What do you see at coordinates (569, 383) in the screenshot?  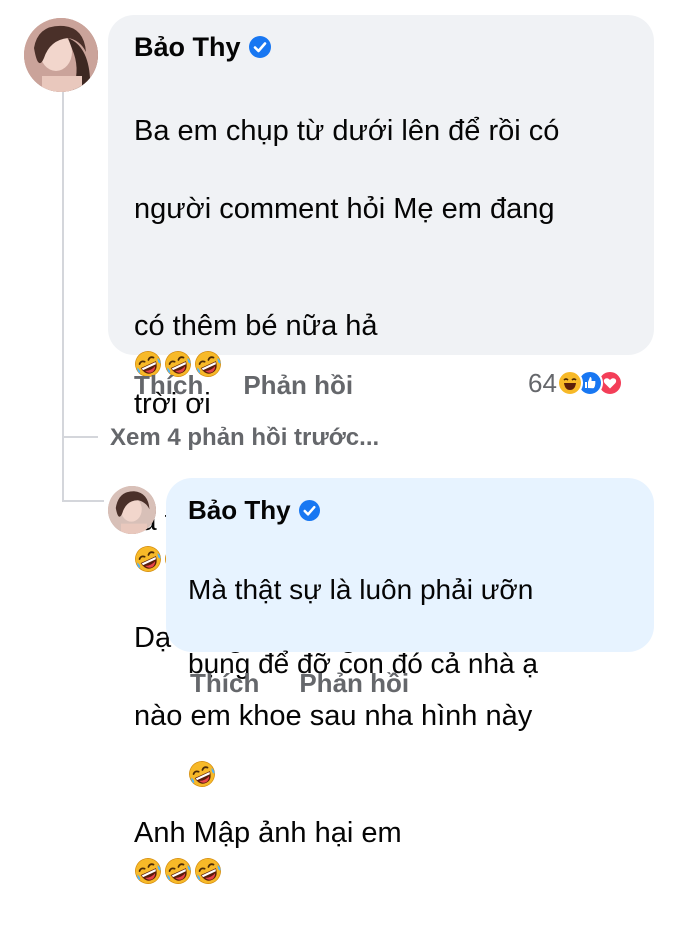 I see `haha-reaction-icon` at bounding box center [569, 383].